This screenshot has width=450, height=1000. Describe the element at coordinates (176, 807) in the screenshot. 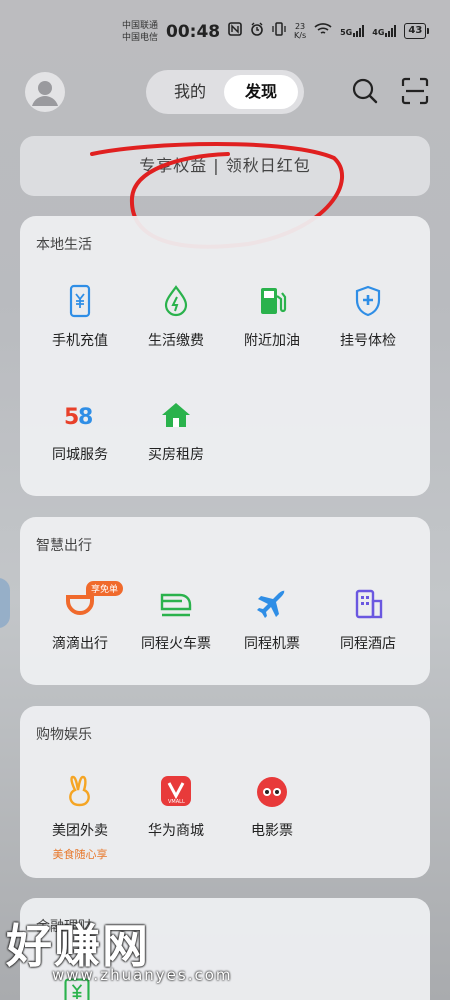

I see `item-vmall: VMALL 华为商城` at that location.